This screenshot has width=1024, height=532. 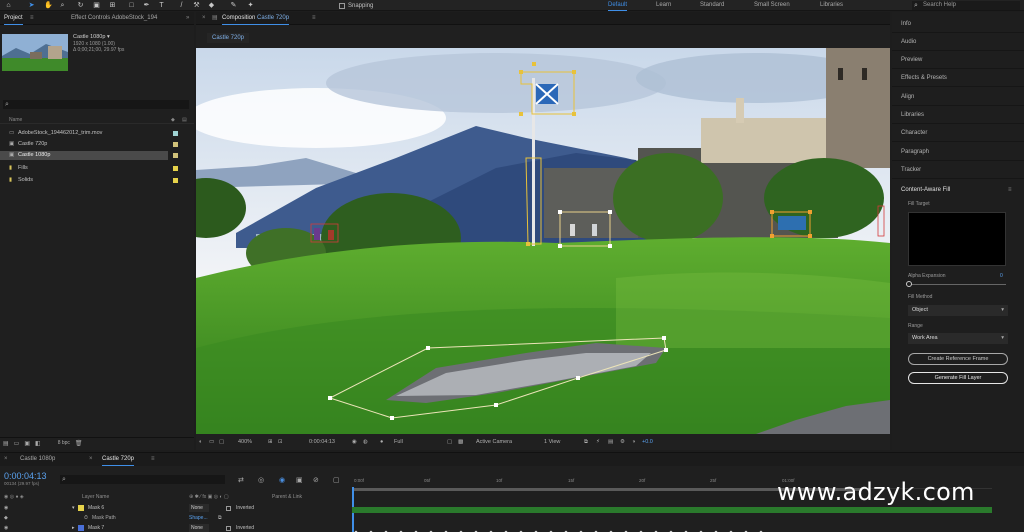 I want to click on create-reference-frame-button: Create Reference Frame, so click(x=958, y=359).